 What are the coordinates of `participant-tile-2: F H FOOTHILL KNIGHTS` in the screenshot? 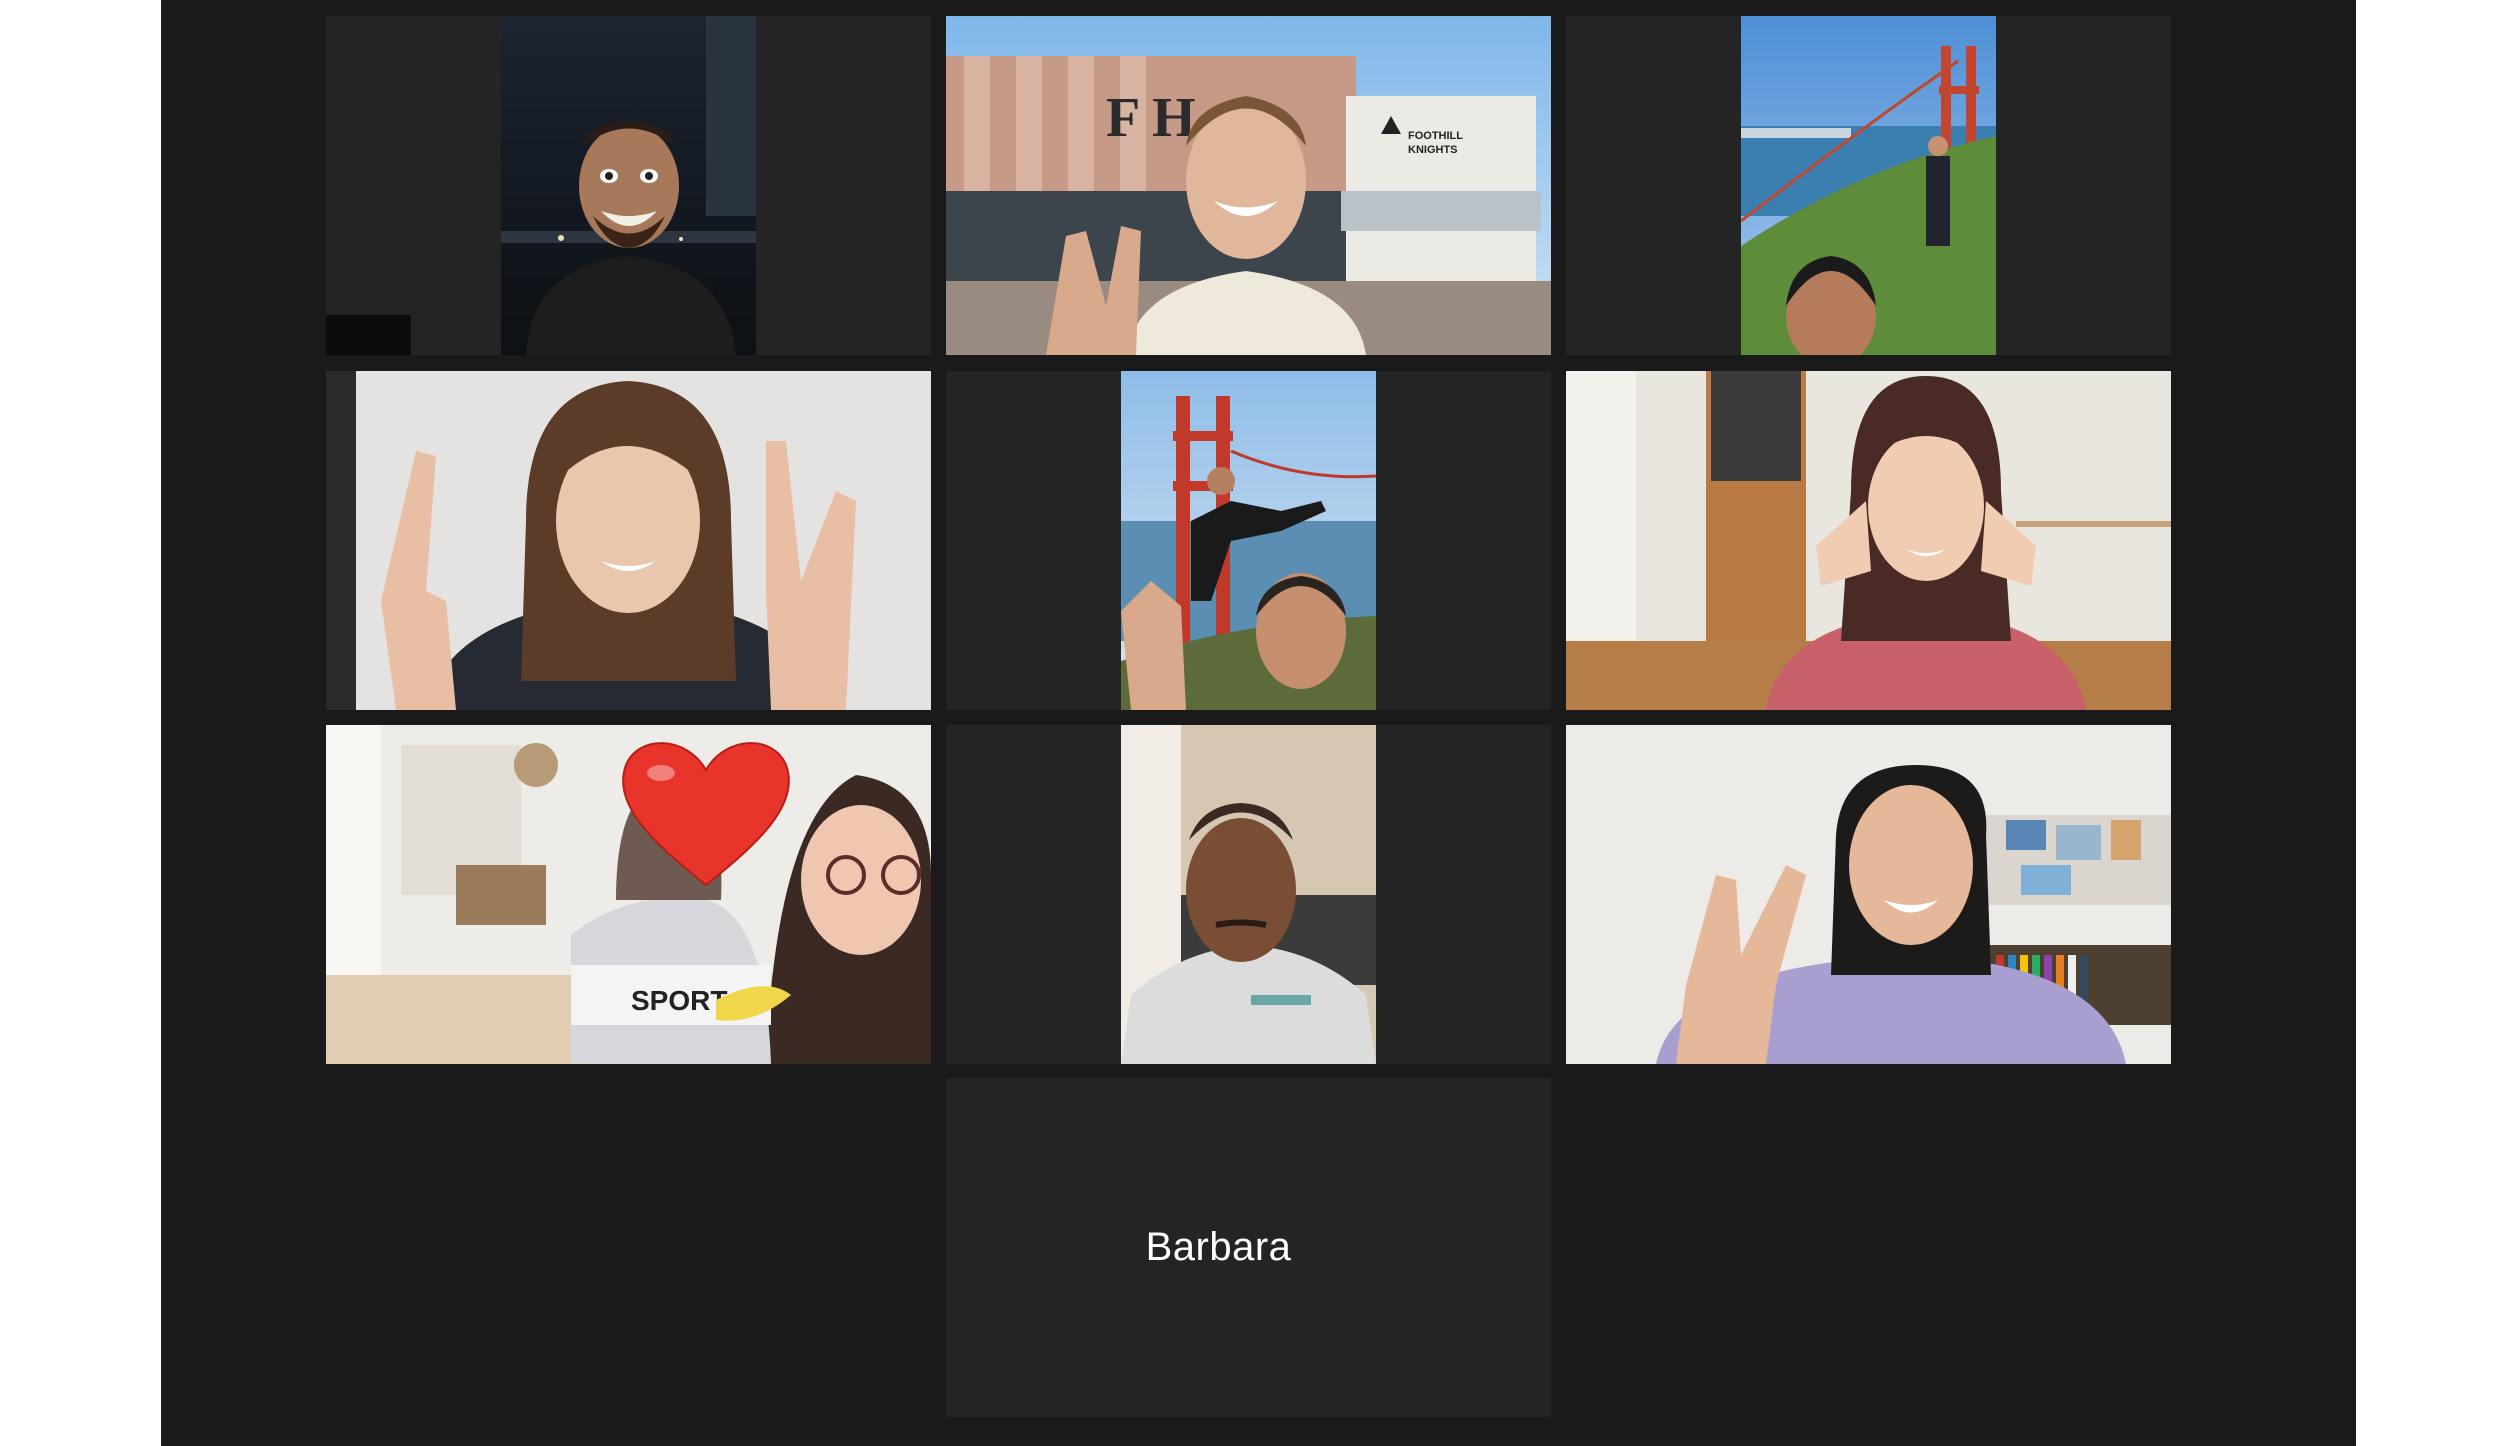 It's located at (1248, 185).